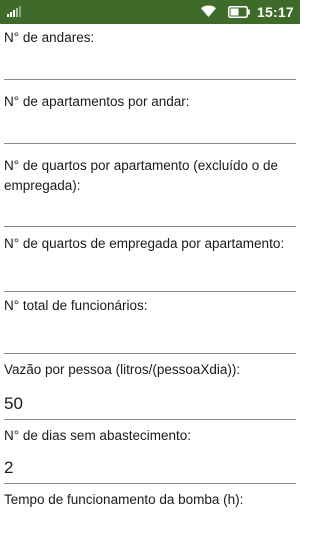  Describe the element at coordinates (150, 277) in the screenshot. I see `input-quartos-empregada` at that location.